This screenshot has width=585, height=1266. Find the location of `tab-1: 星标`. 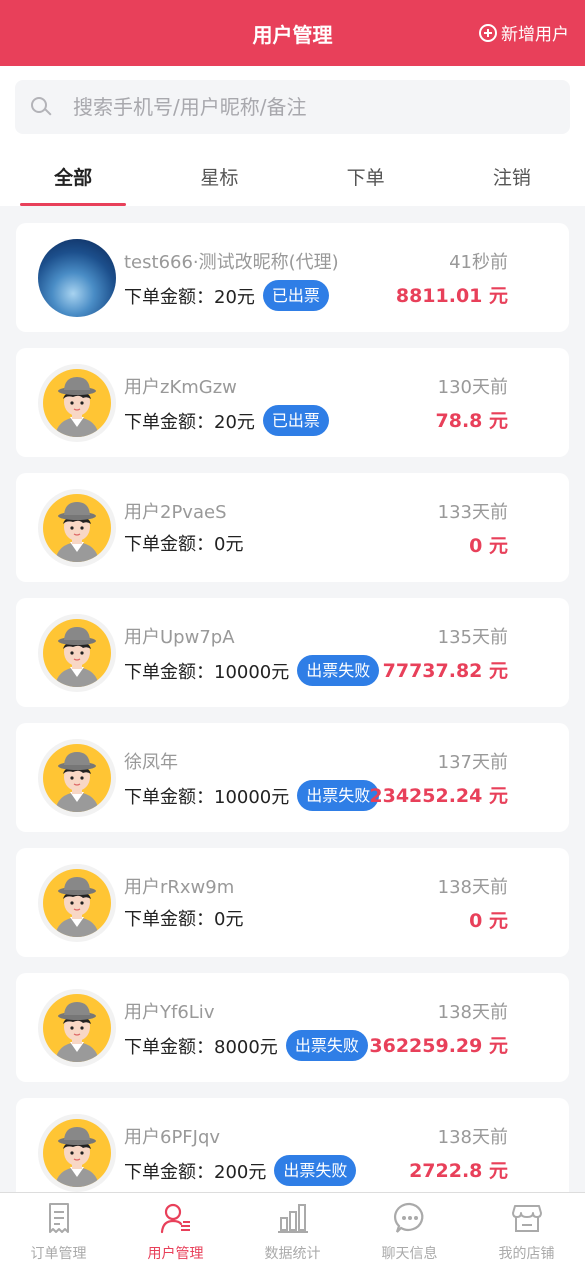

tab-1: 星标 is located at coordinates (219, 176).